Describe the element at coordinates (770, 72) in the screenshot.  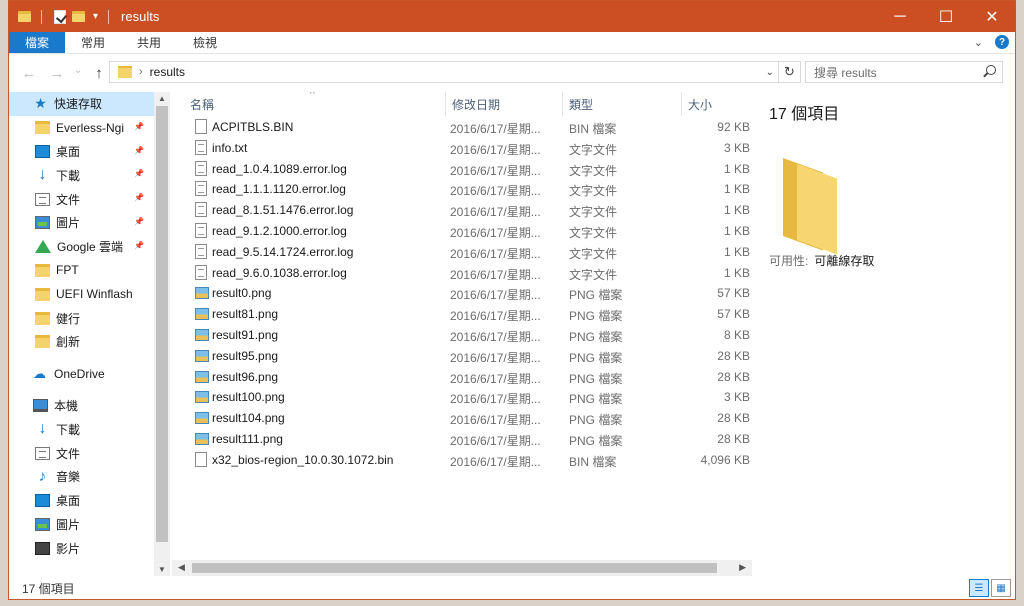
I see `chevron-down-icon: ⌄` at that location.